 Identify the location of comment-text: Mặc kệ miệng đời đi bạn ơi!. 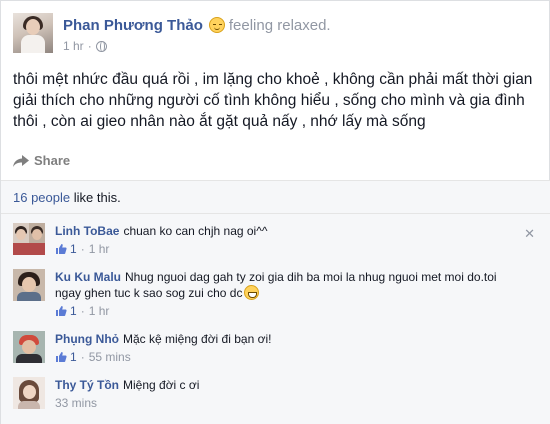
(197, 339).